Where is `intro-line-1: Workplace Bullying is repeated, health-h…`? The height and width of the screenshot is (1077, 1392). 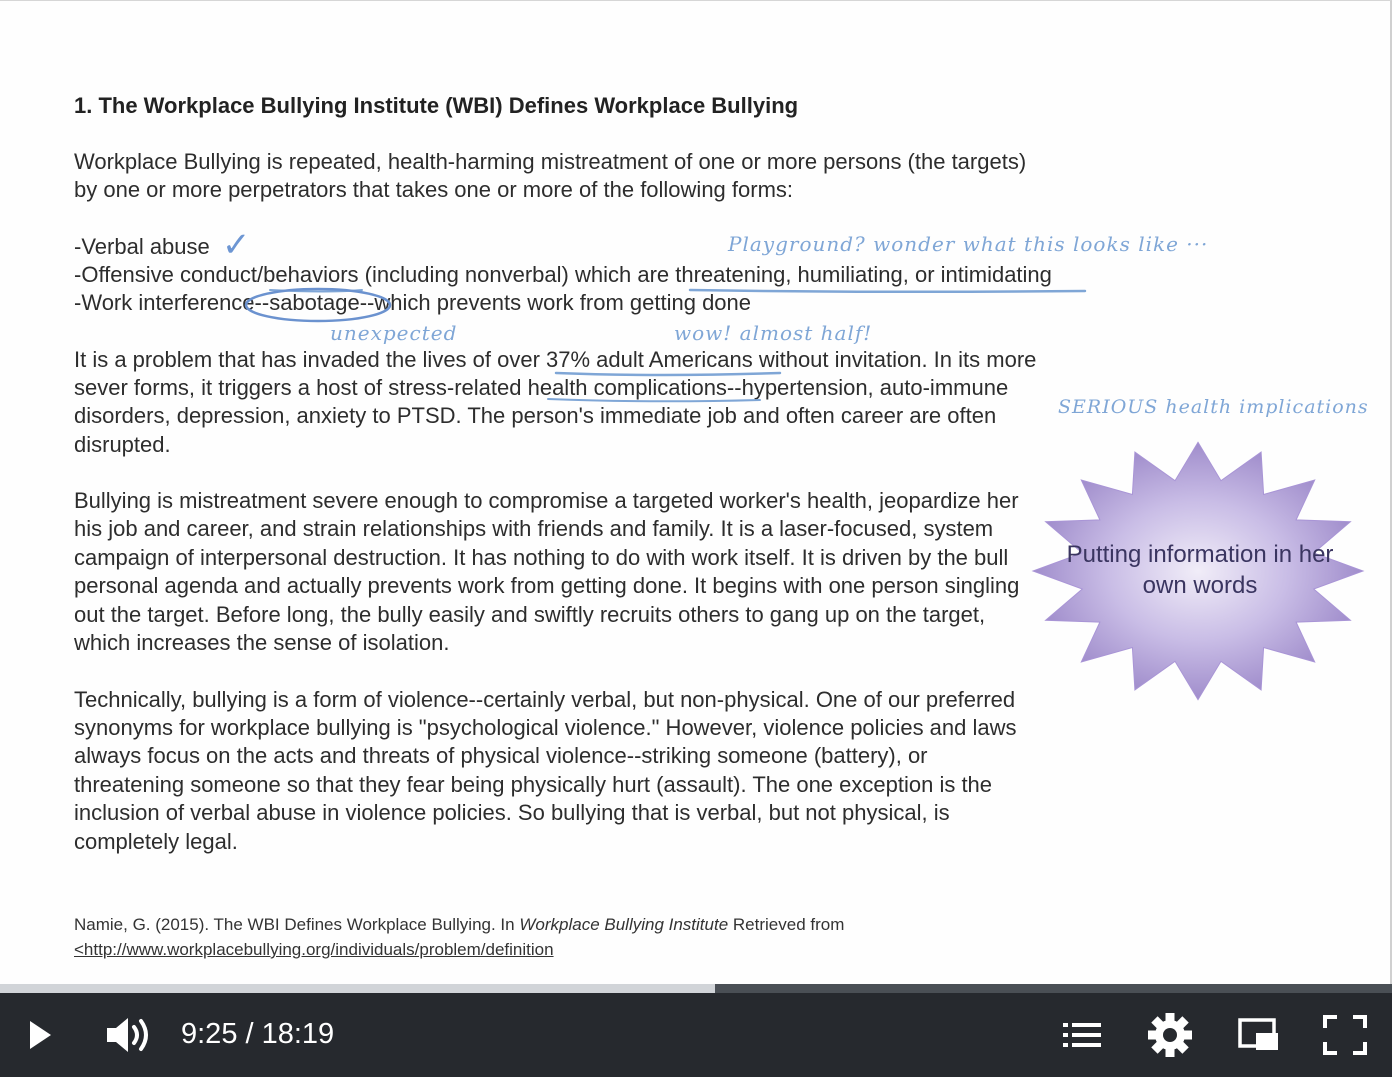
intro-line-1: Workplace Bullying is repeated, health-h… is located at coordinates (550, 161).